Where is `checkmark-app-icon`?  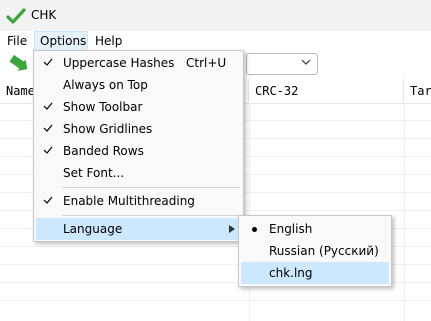
checkmark-app-icon is located at coordinates (16, 16).